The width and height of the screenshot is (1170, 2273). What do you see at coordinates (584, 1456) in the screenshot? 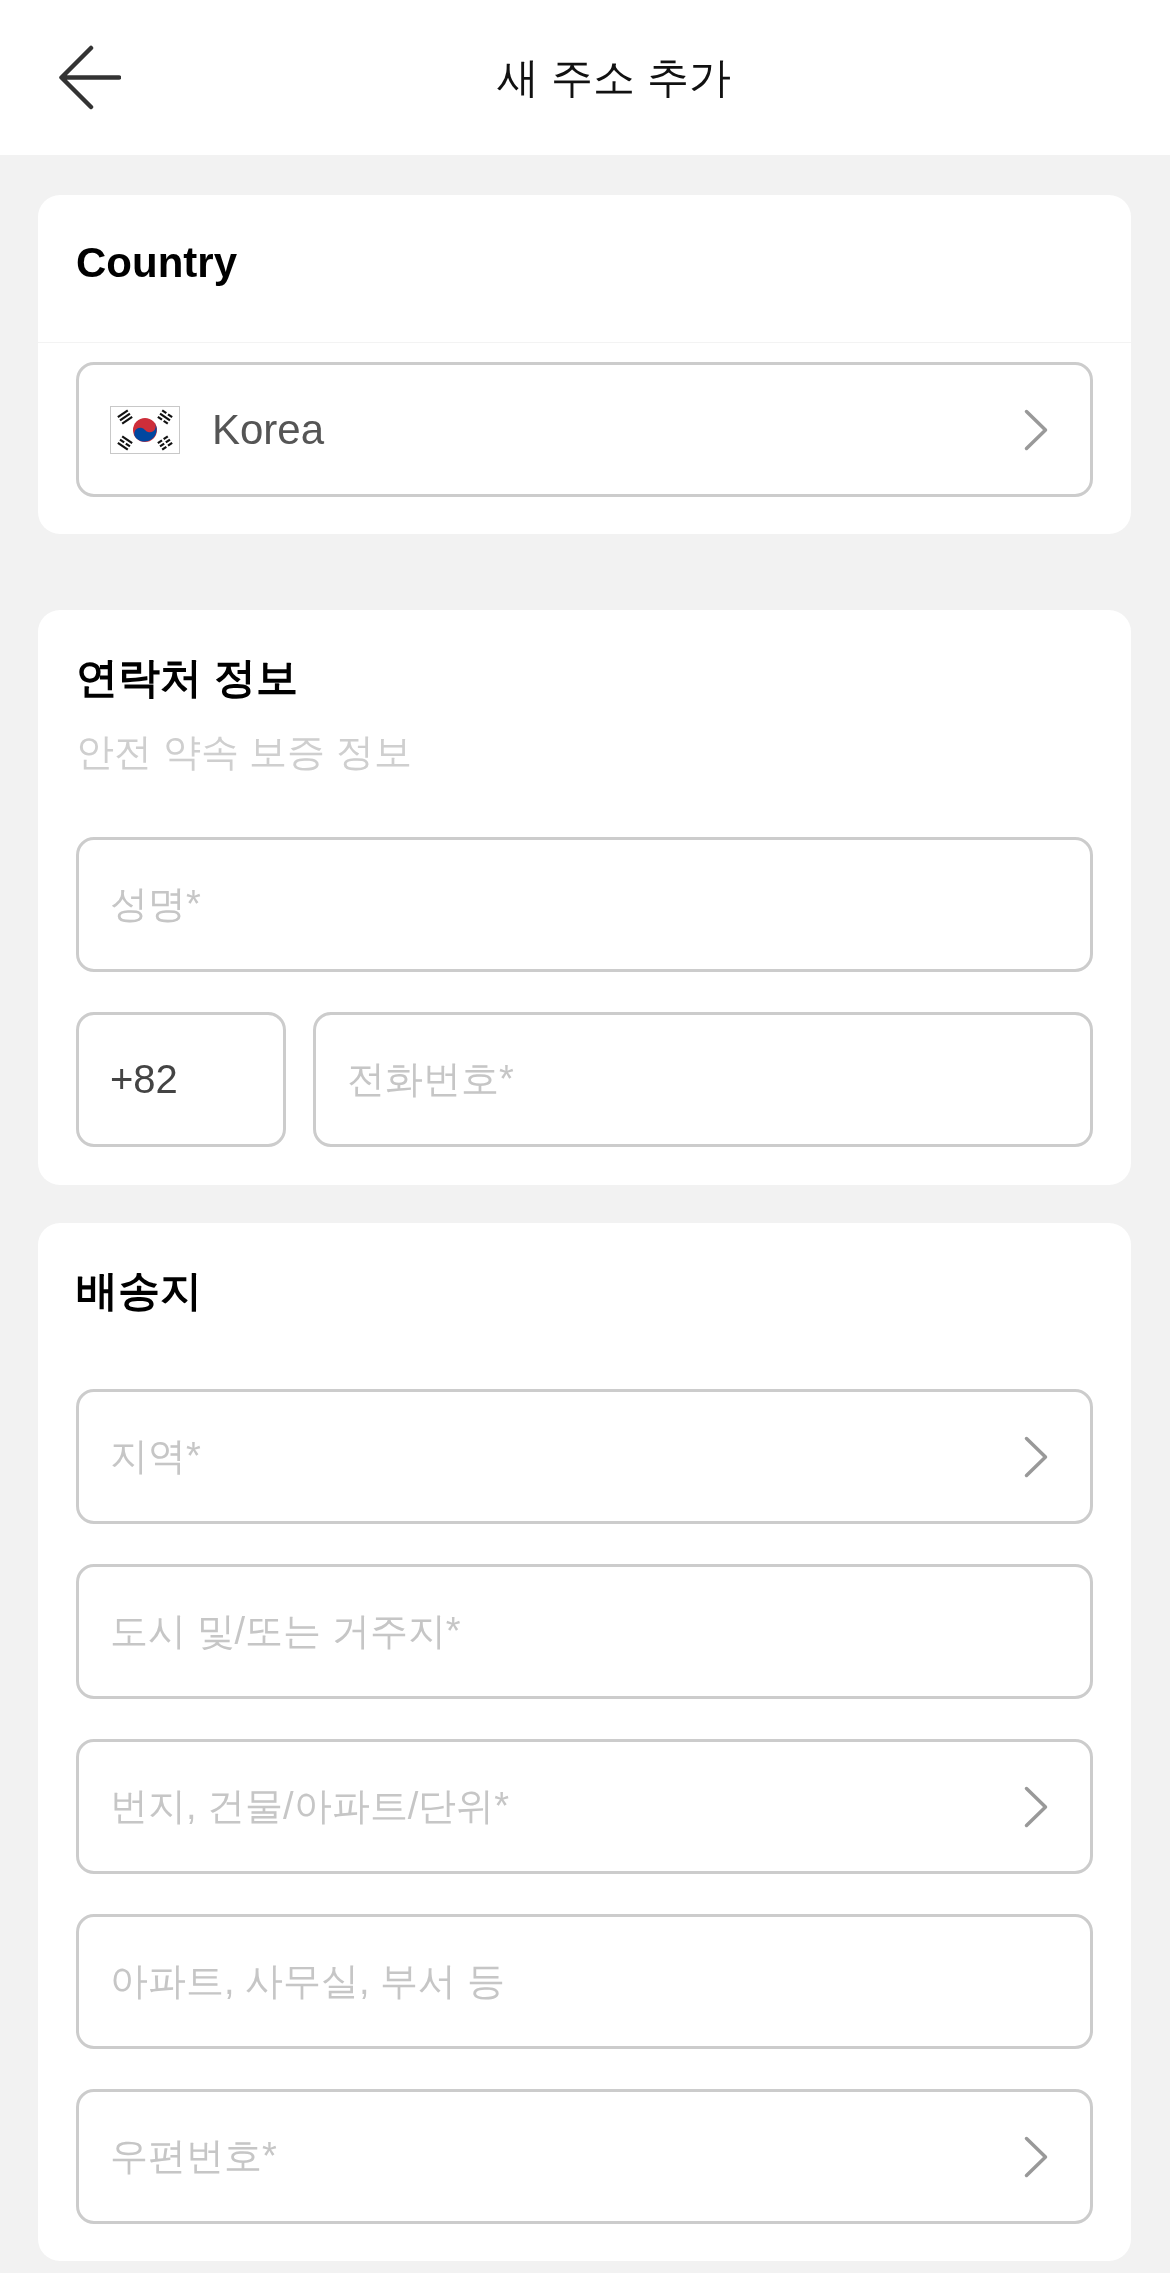
I see `select-field: 지역*` at bounding box center [584, 1456].